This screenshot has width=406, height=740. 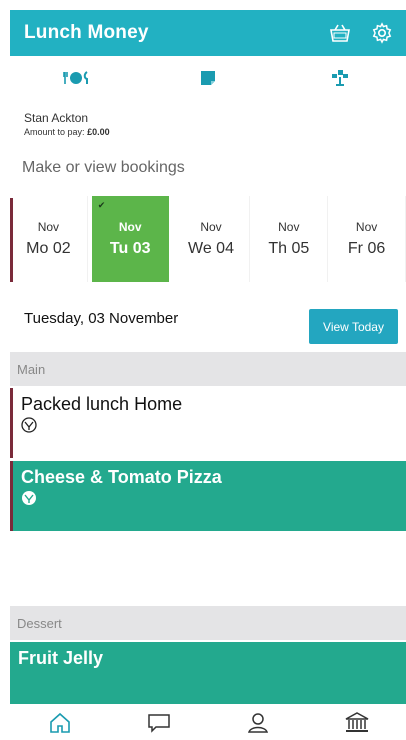 What do you see at coordinates (208, 423) in the screenshot?
I see `meal-item-packed-lunch: Packed lunch Home` at bounding box center [208, 423].